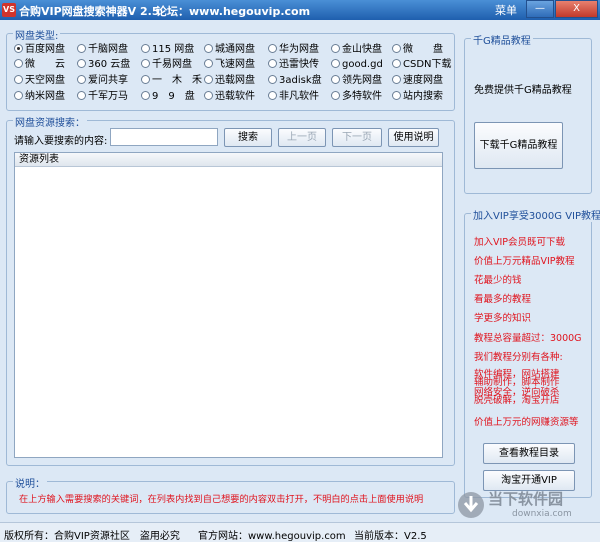  What do you see at coordinates (248, 137) in the screenshot?
I see `search-button: 搜索` at bounding box center [248, 137].